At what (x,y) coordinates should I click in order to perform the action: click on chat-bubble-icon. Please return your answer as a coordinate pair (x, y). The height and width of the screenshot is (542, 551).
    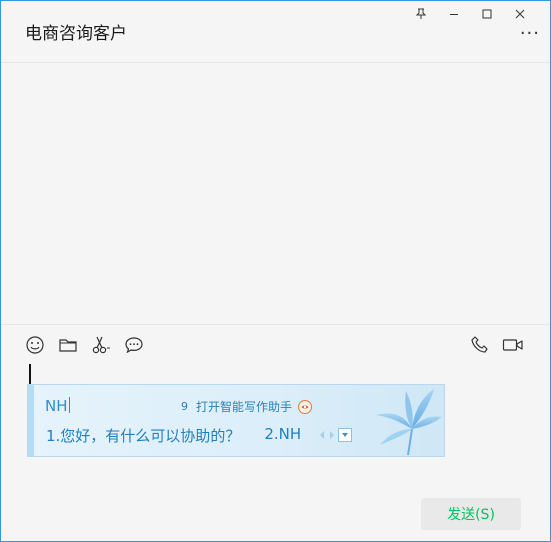
    Looking at the image, I should click on (134, 345).